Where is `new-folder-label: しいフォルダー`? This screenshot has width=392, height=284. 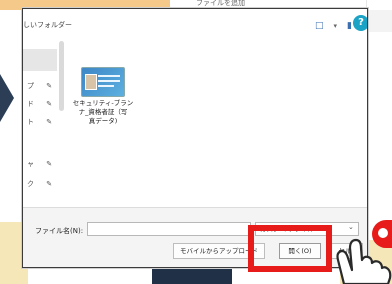
new-folder-label: しいフォルダー is located at coordinates (47, 25).